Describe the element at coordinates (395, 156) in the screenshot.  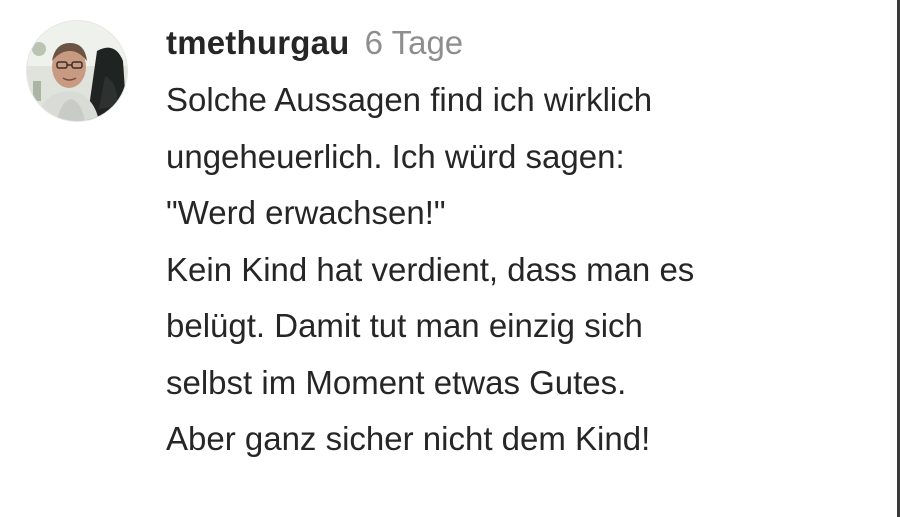
I see `comment-text-line: ungeheuerlich. Ich würd sagen:` at that location.